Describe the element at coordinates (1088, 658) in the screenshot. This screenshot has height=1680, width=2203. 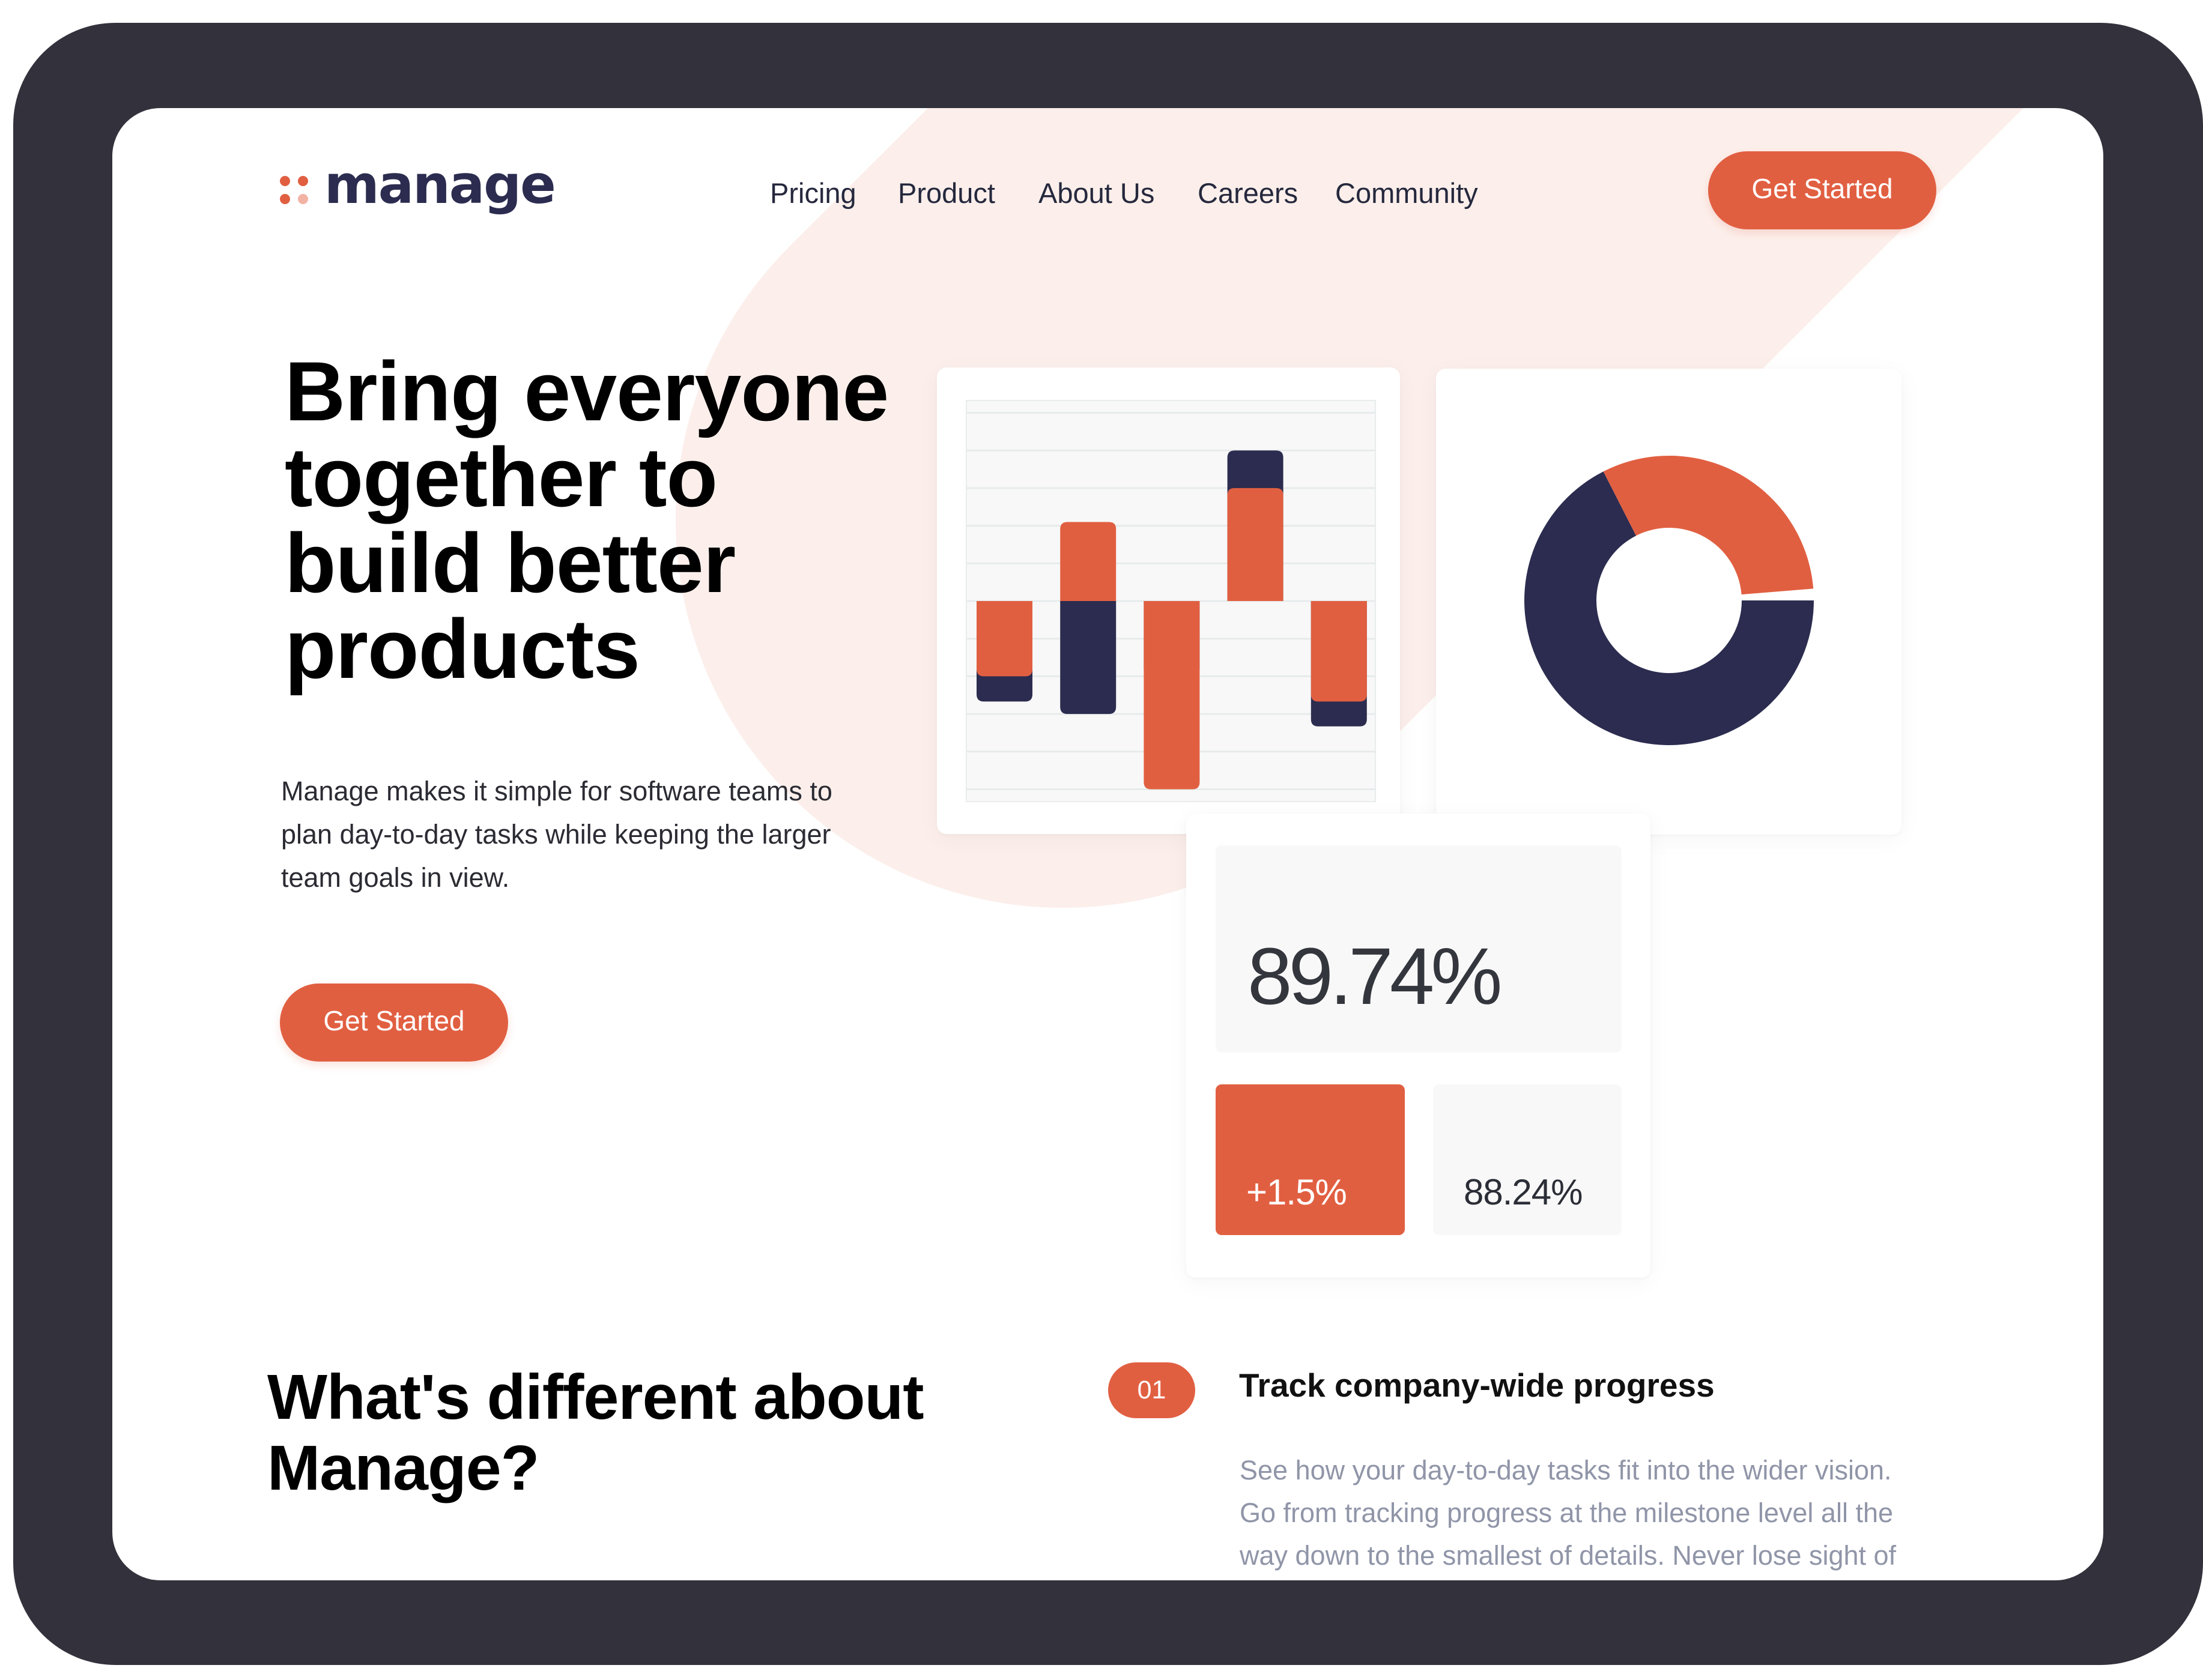
I see `bar-navy` at that location.